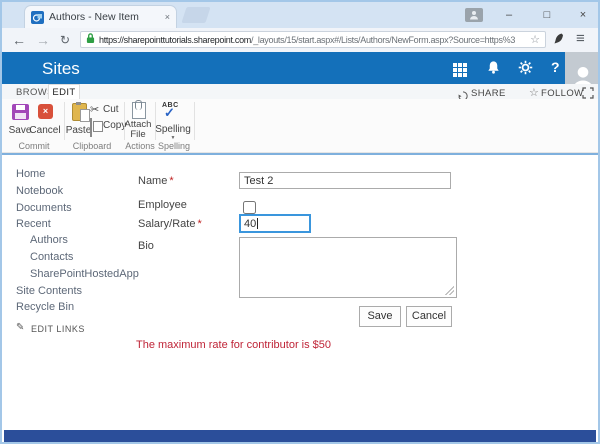 Image resolution: width=600 pixels, height=444 pixels. I want to click on extension-icon, so click(558, 41).